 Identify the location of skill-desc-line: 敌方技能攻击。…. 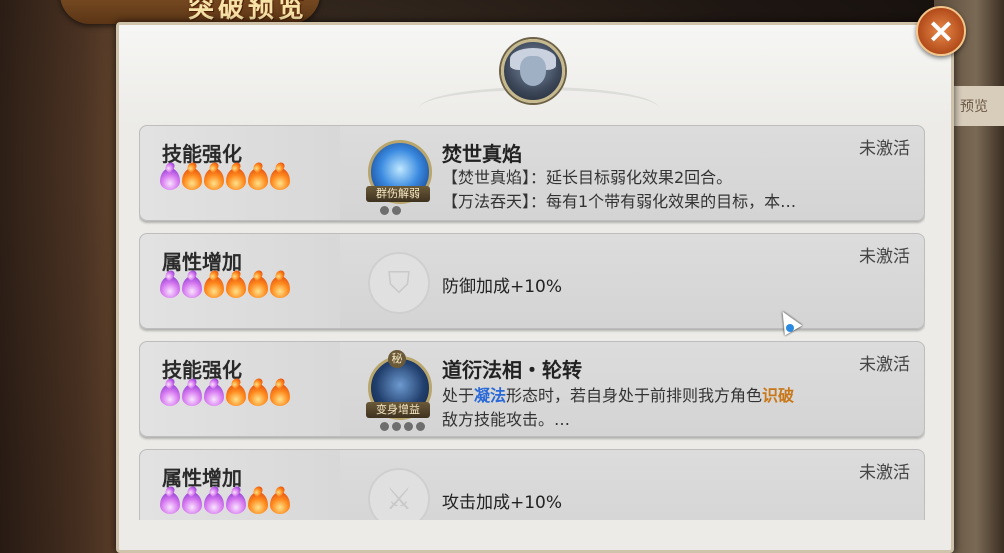
(506, 419).